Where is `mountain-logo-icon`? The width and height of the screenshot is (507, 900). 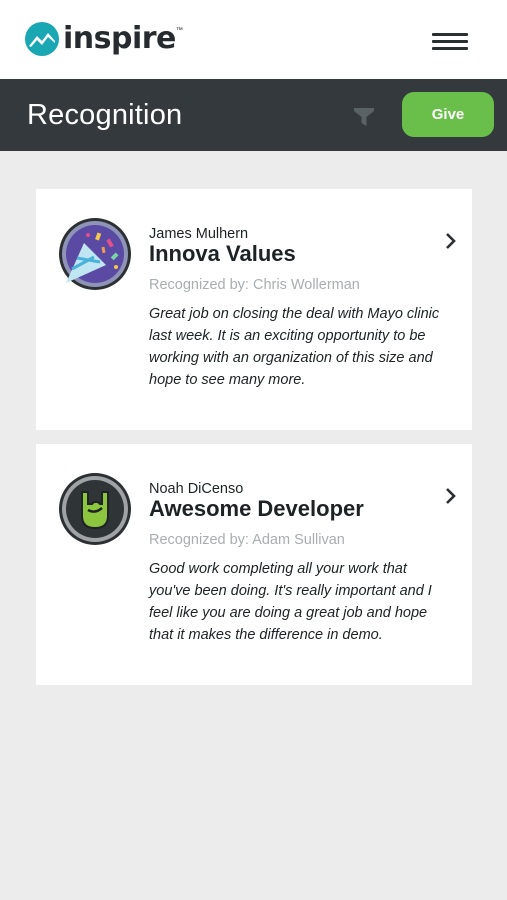
mountain-logo-icon is located at coordinates (42, 39).